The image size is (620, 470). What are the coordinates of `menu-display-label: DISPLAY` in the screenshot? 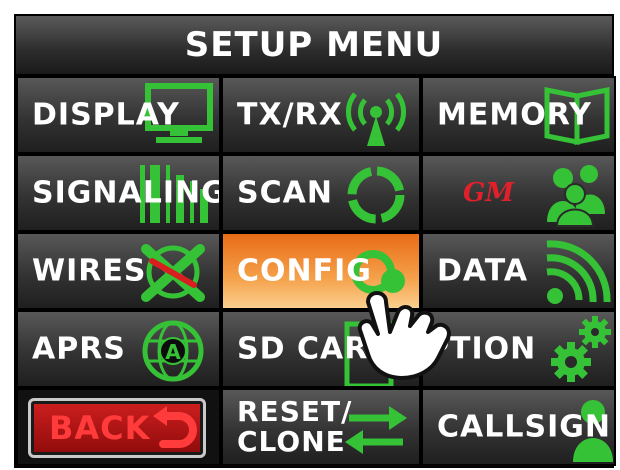 It's located at (106, 115).